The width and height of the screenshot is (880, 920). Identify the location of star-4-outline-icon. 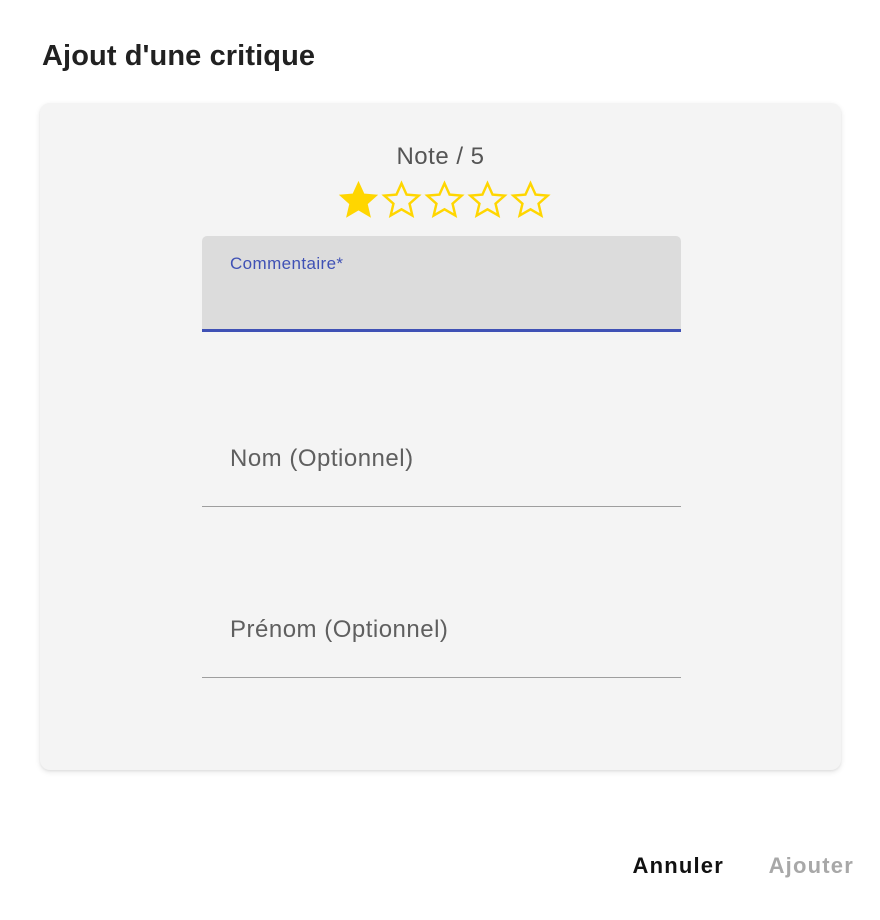
(487, 200).